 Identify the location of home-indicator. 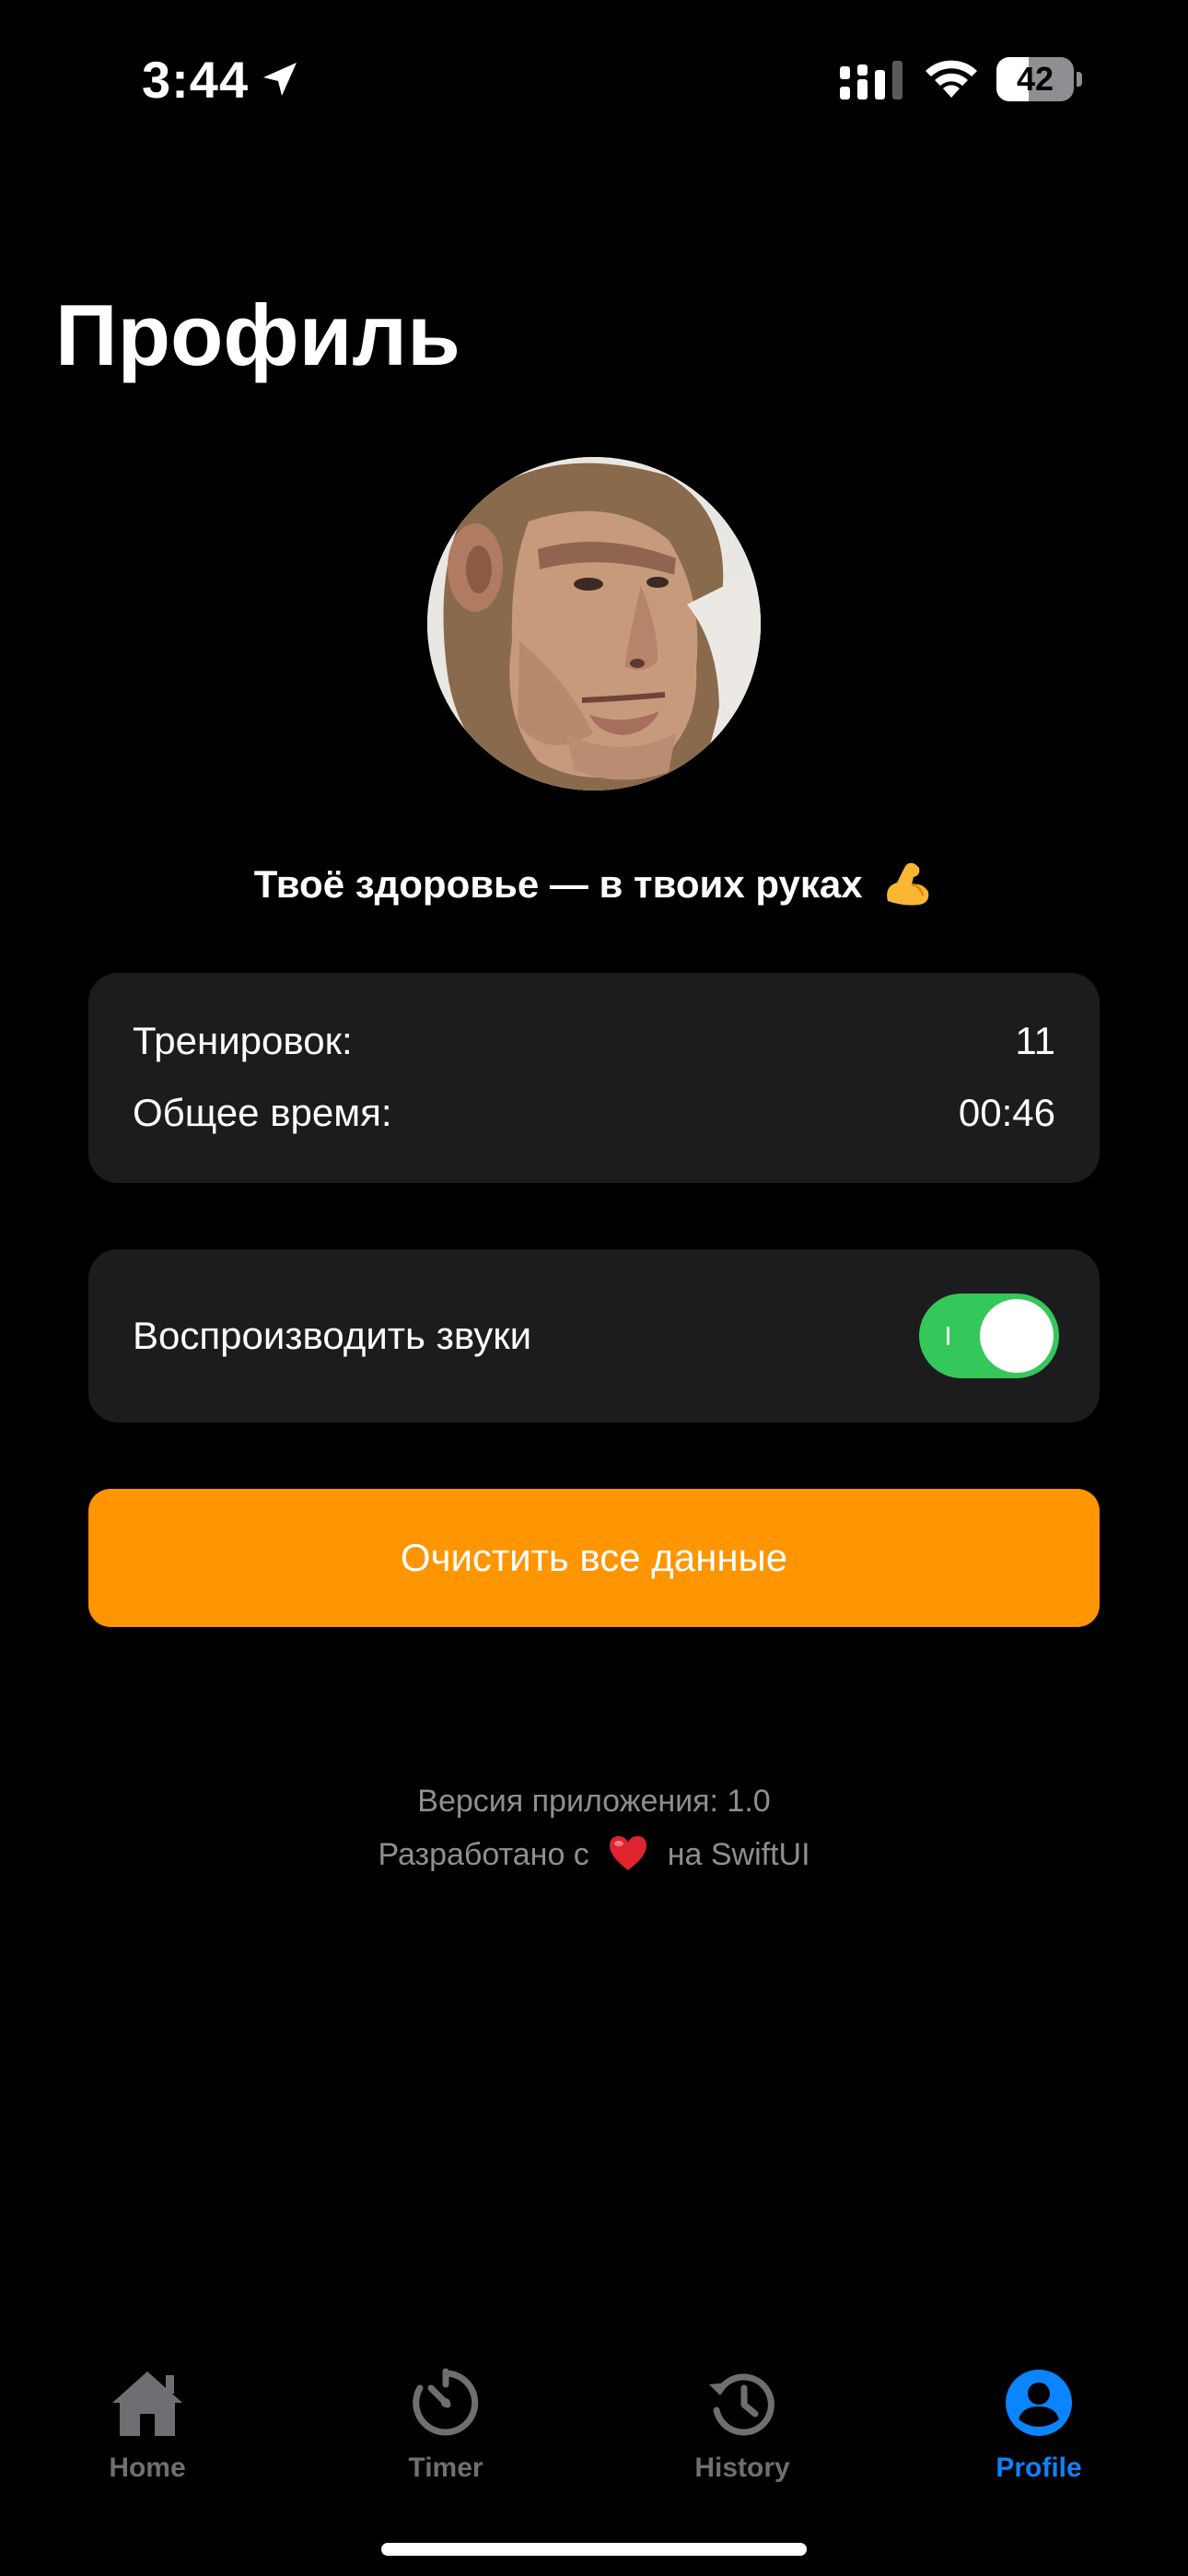
(594, 2549).